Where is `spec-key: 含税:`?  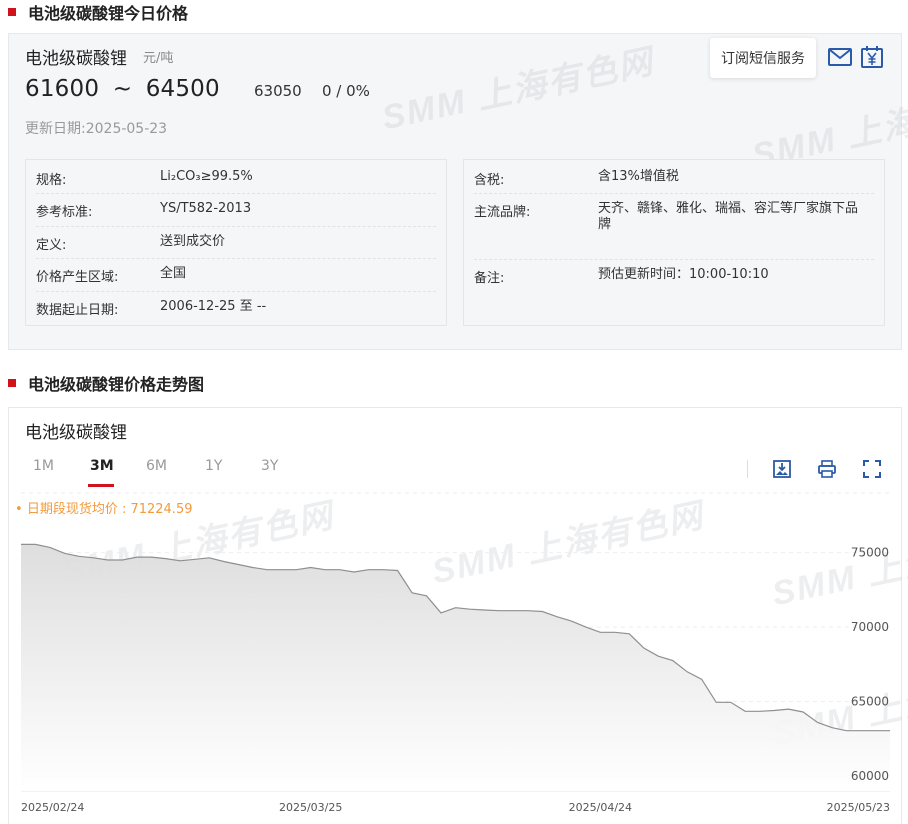 spec-key: 含税: is located at coordinates (489, 180).